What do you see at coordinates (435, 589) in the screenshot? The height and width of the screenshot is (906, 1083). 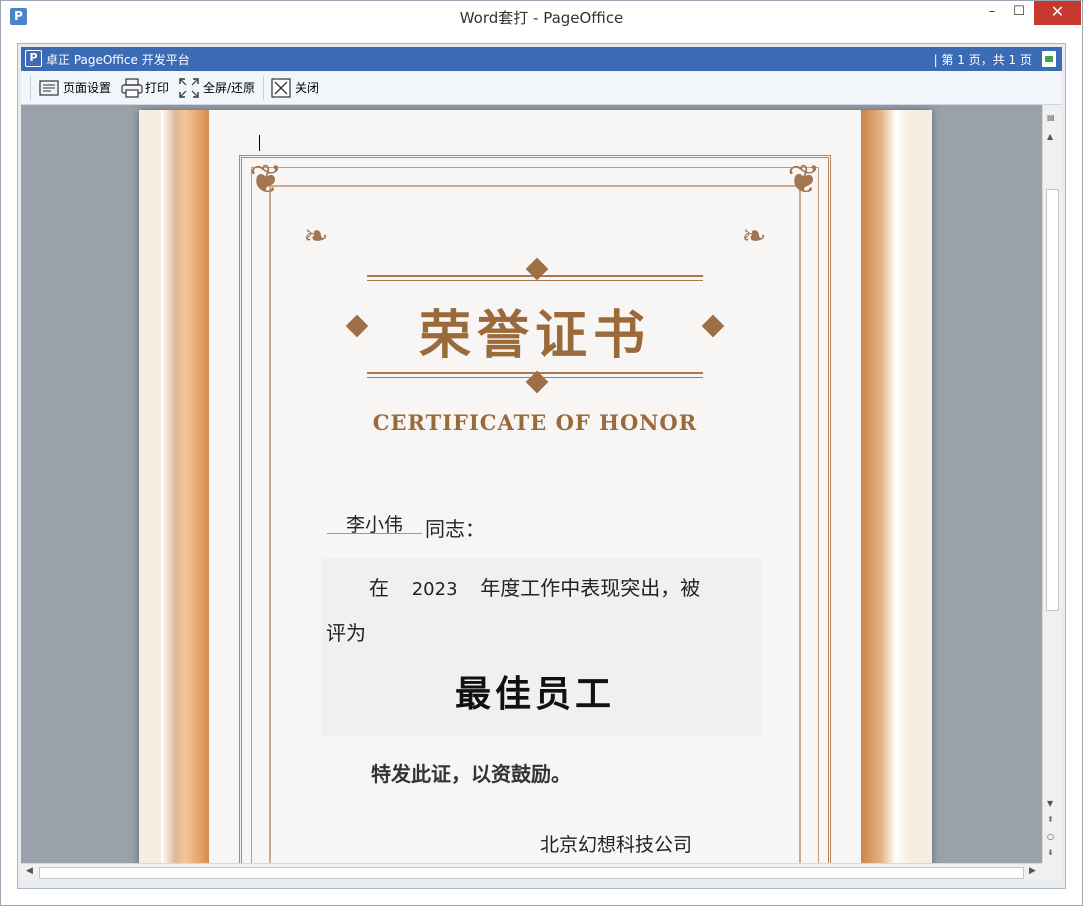 I see `year-field: 2023` at bounding box center [435, 589].